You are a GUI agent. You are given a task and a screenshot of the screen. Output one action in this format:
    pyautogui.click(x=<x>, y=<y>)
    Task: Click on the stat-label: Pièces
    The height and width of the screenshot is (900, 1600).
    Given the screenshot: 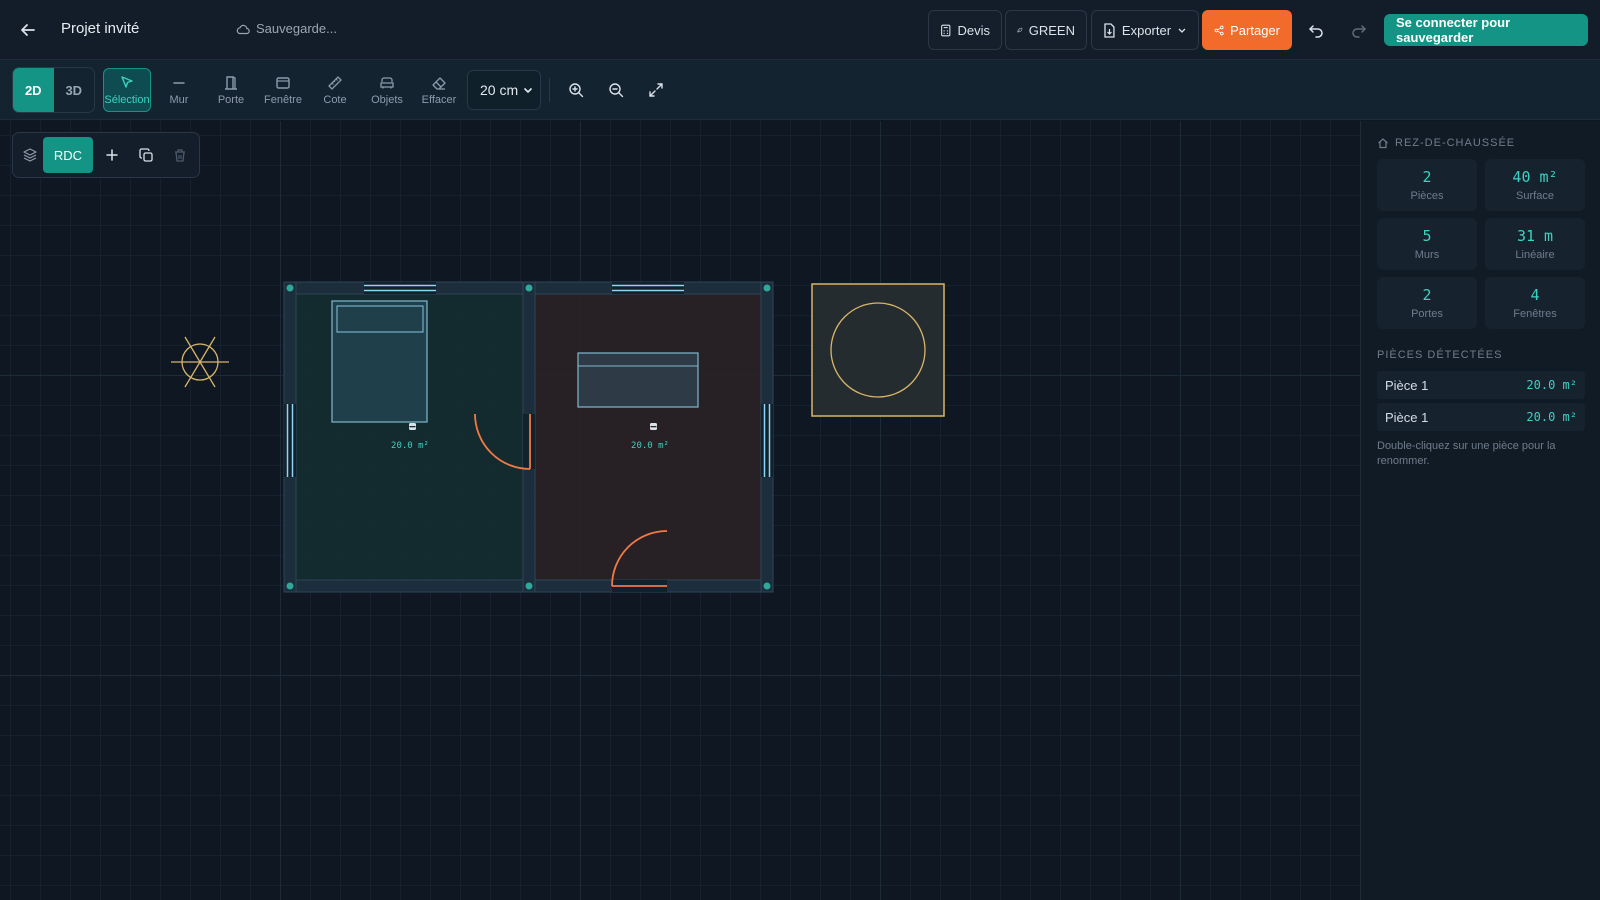 What is the action you would take?
    pyautogui.click(x=1427, y=196)
    